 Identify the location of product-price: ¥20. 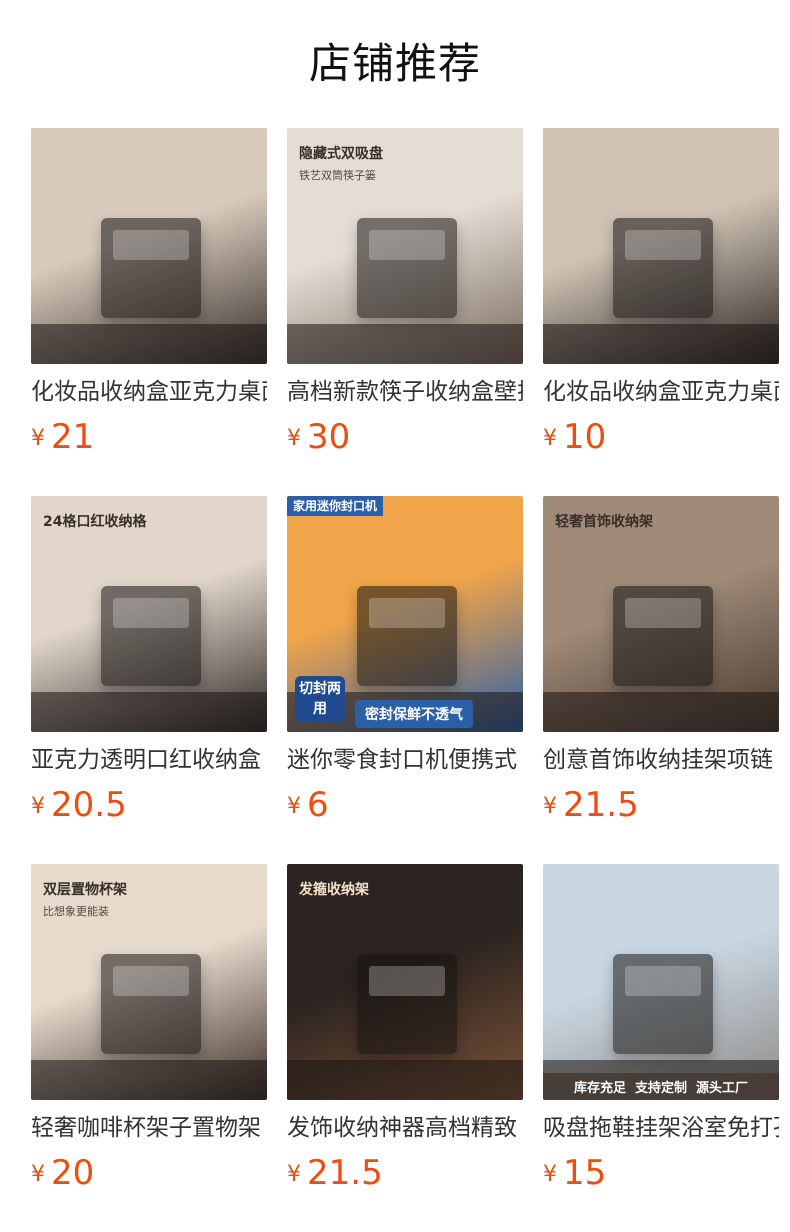
(62, 1173).